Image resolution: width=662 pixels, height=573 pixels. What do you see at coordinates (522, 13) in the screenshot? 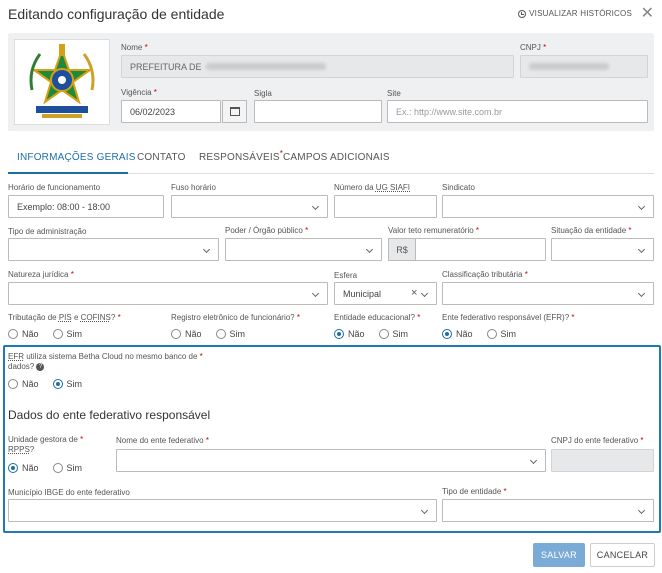
I see `clock-icon` at bounding box center [522, 13].